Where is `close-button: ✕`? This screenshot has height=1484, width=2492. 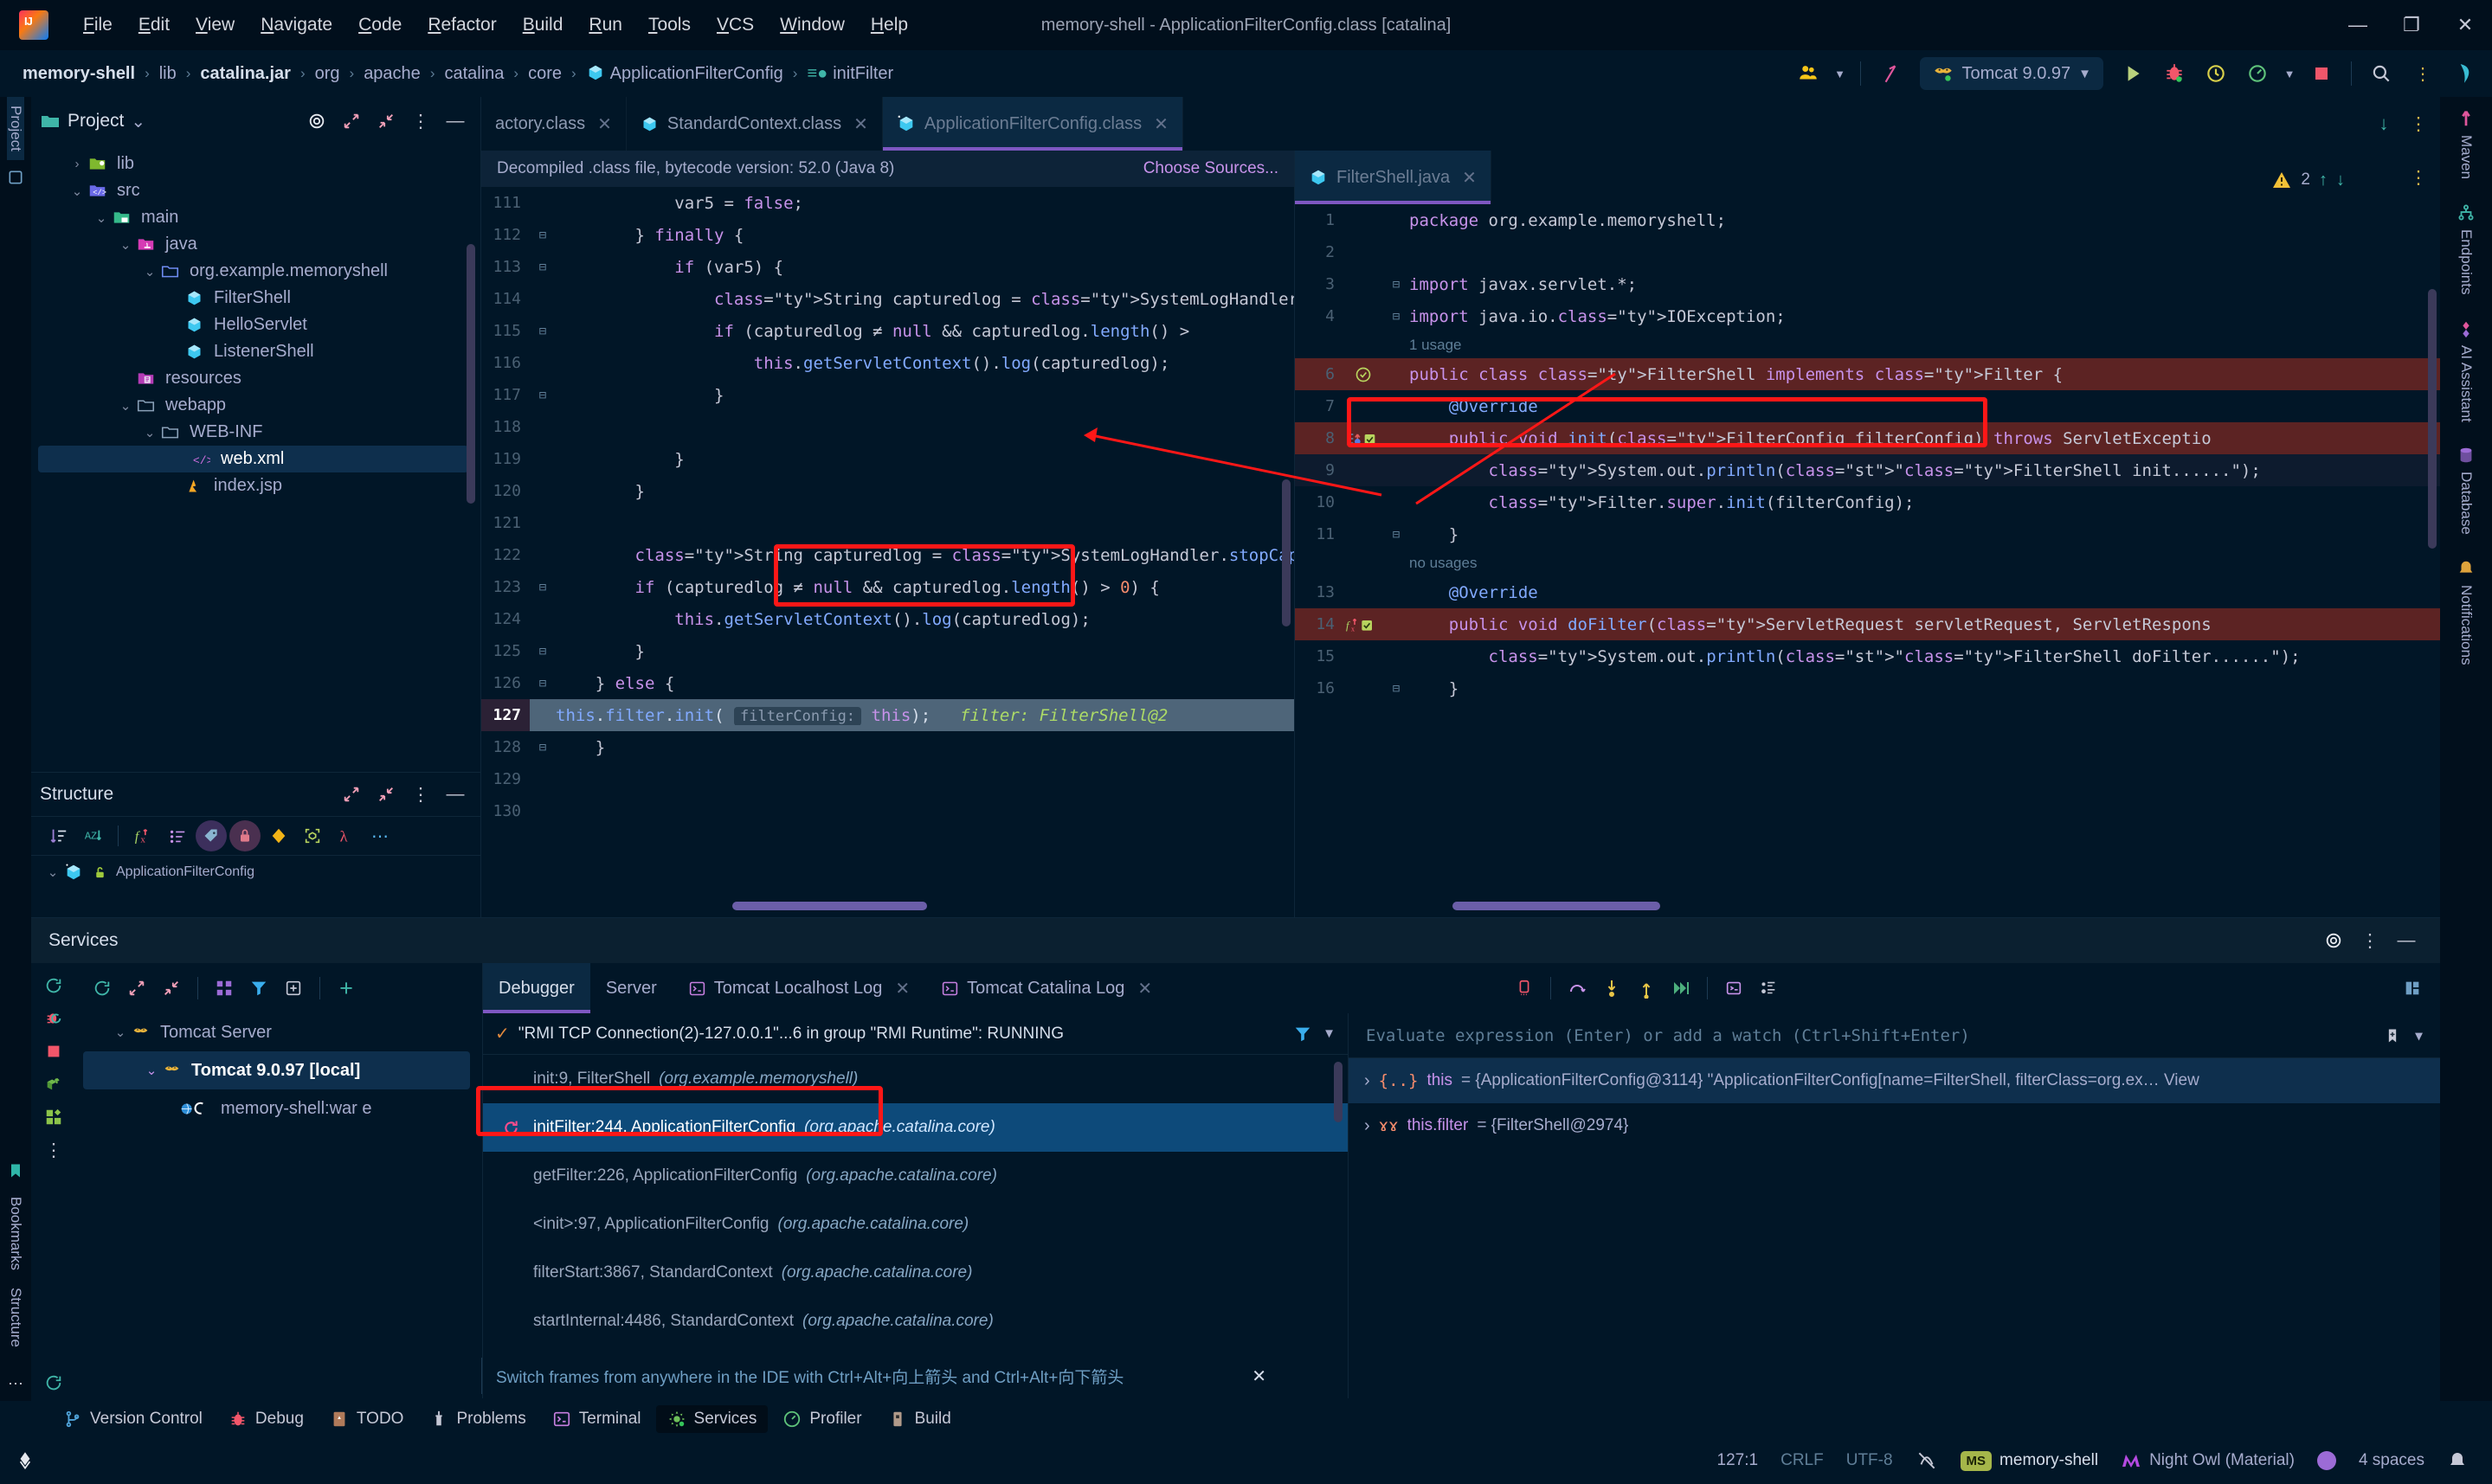 close-button: ✕ is located at coordinates (2465, 25).